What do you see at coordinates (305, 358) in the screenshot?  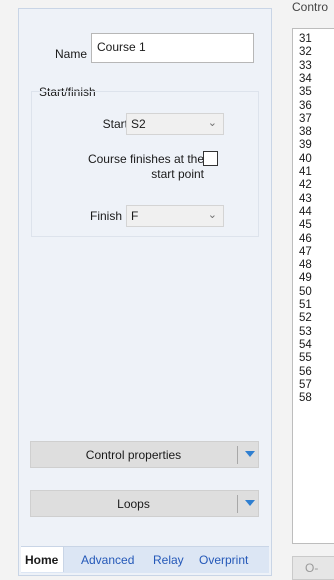 I see `list-item: 55` at bounding box center [305, 358].